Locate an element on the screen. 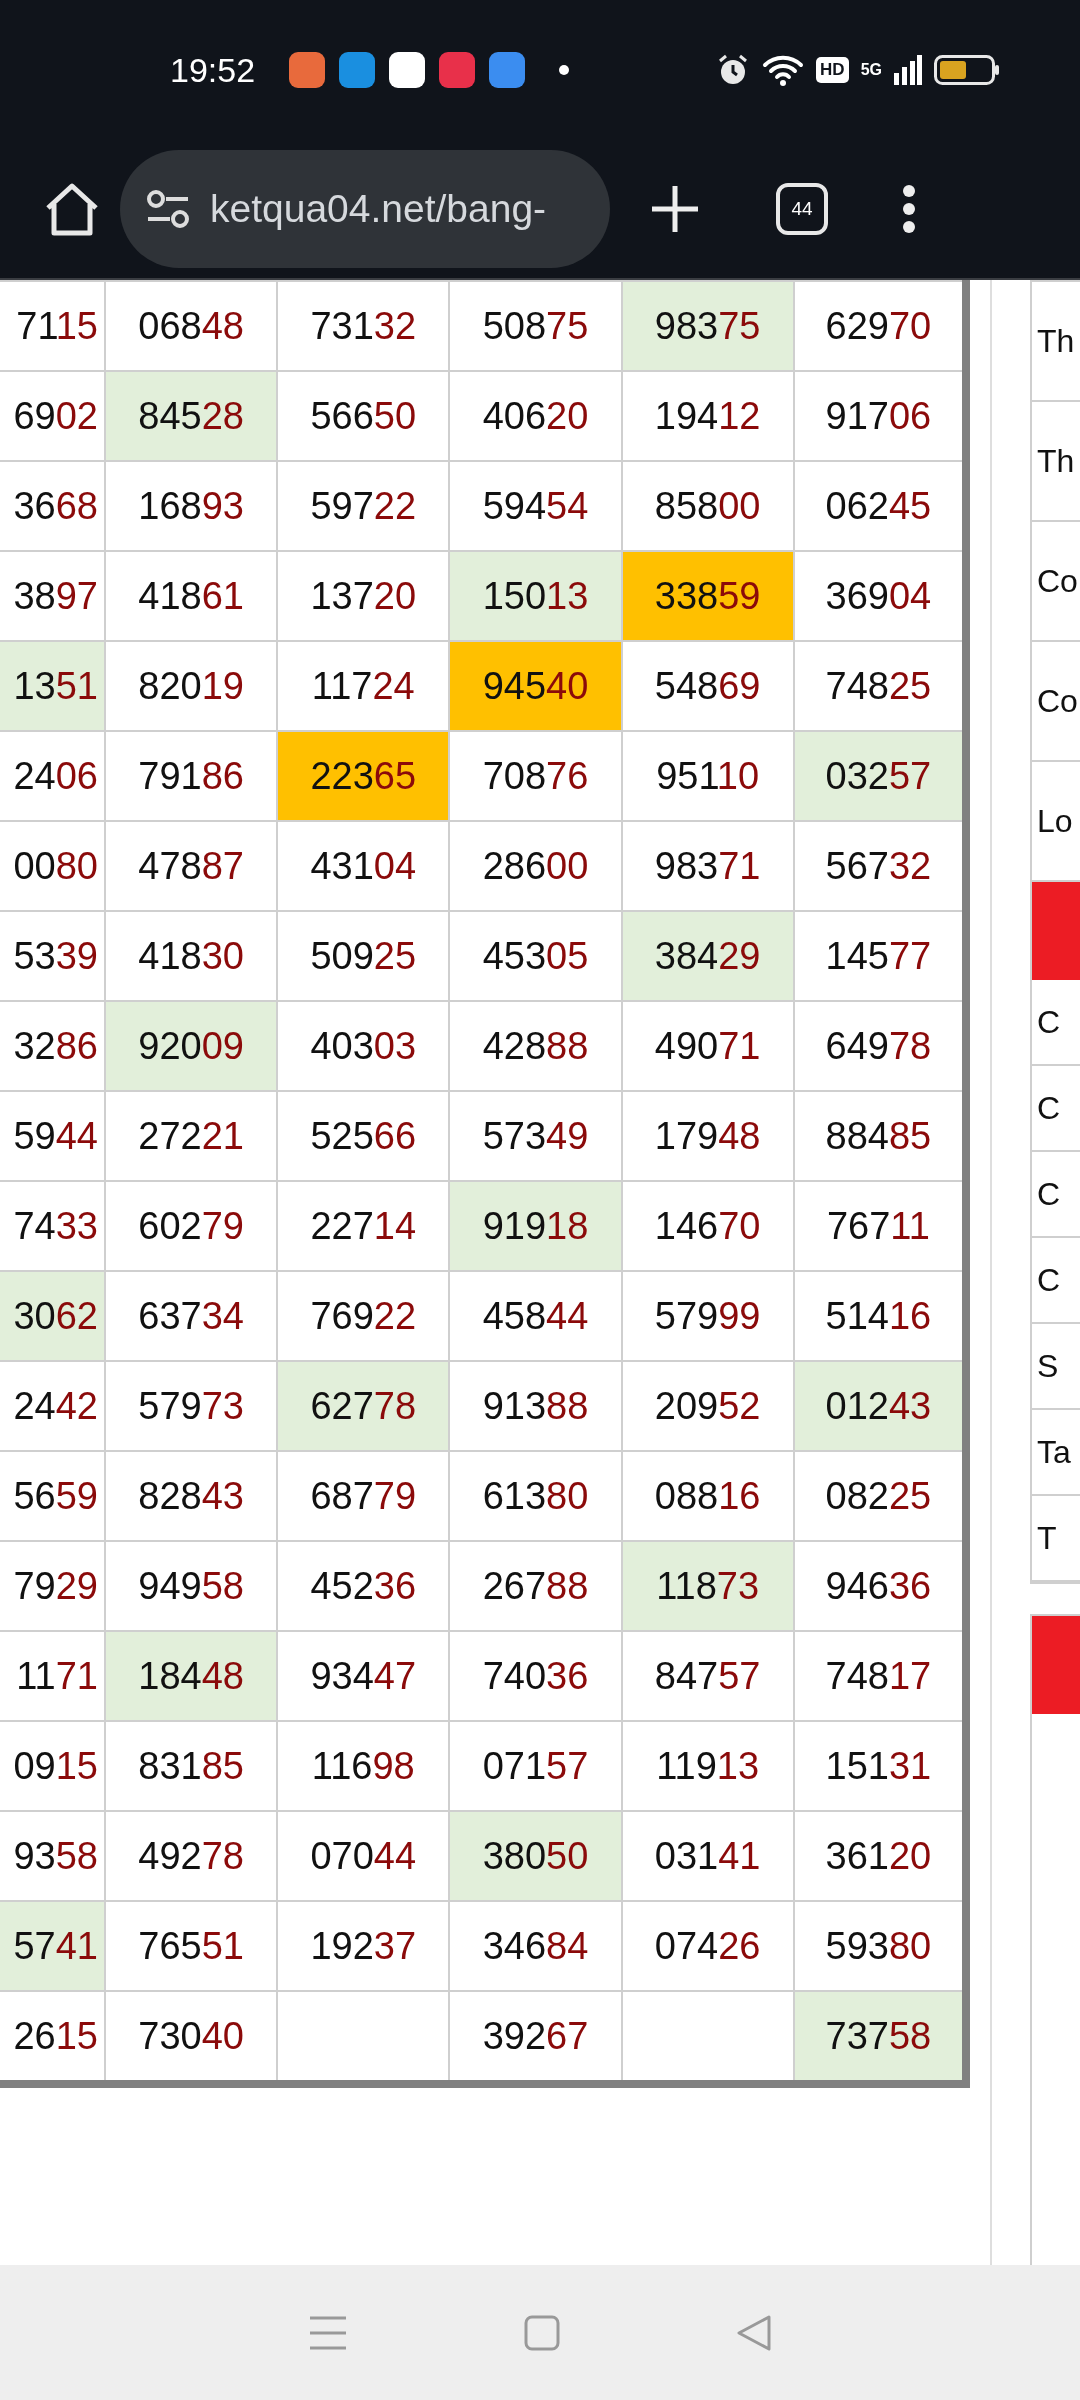 This screenshot has width=1080, height=2400. number-cell: 45236 is located at coordinates (363, 1586).